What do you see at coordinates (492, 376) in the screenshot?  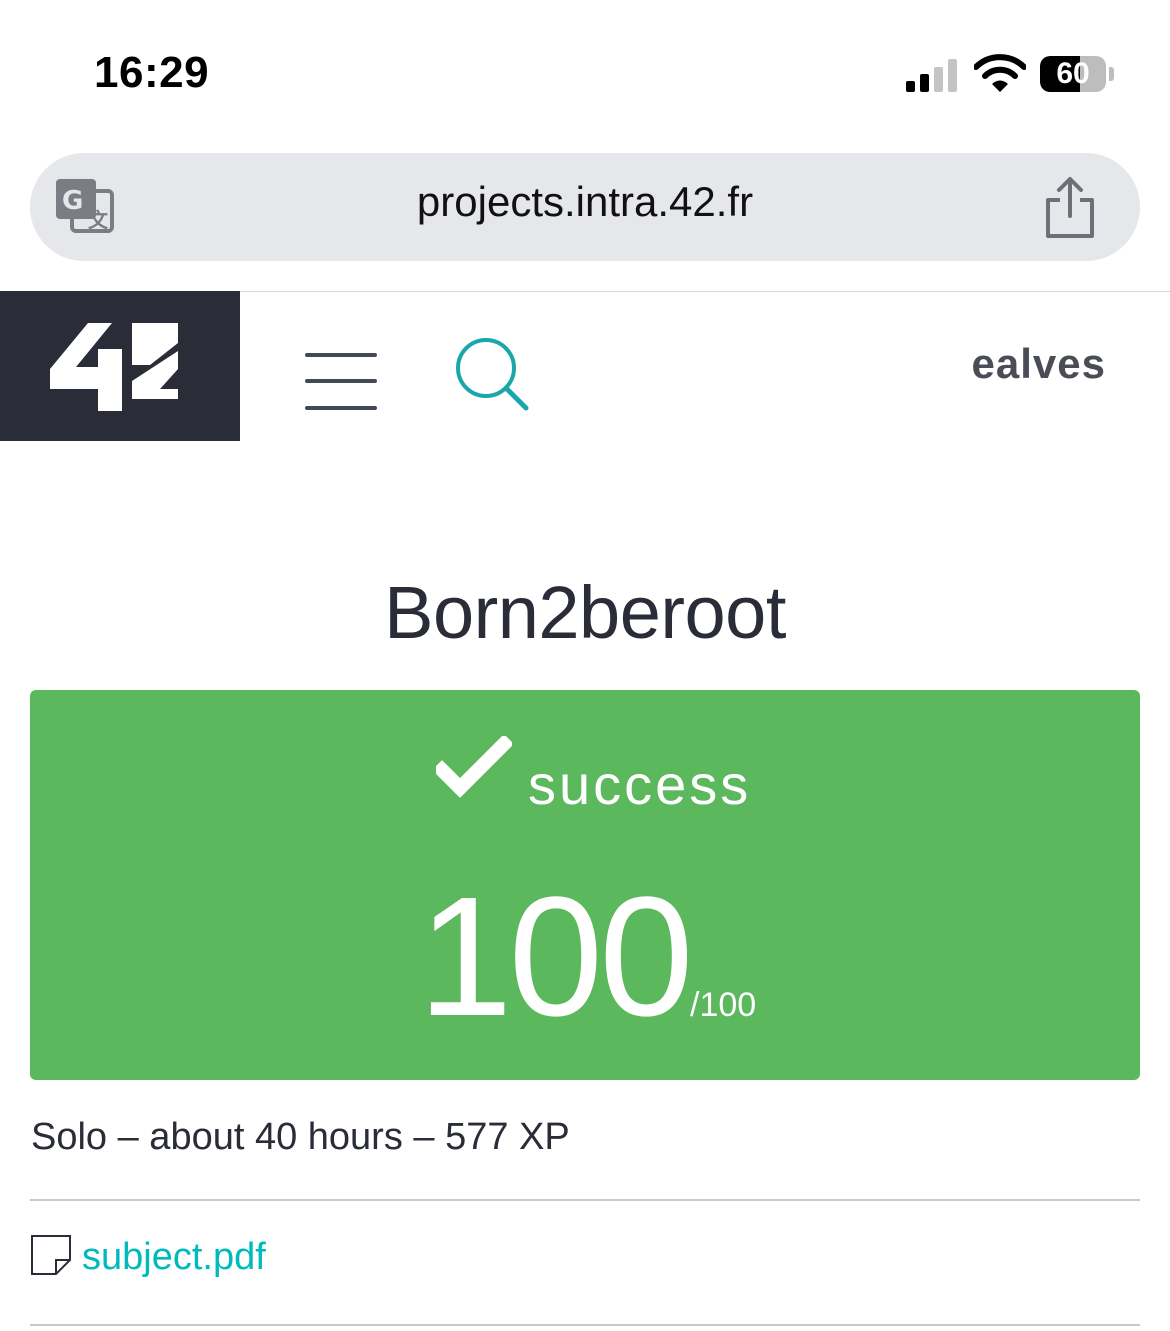 I see `search-icon` at bounding box center [492, 376].